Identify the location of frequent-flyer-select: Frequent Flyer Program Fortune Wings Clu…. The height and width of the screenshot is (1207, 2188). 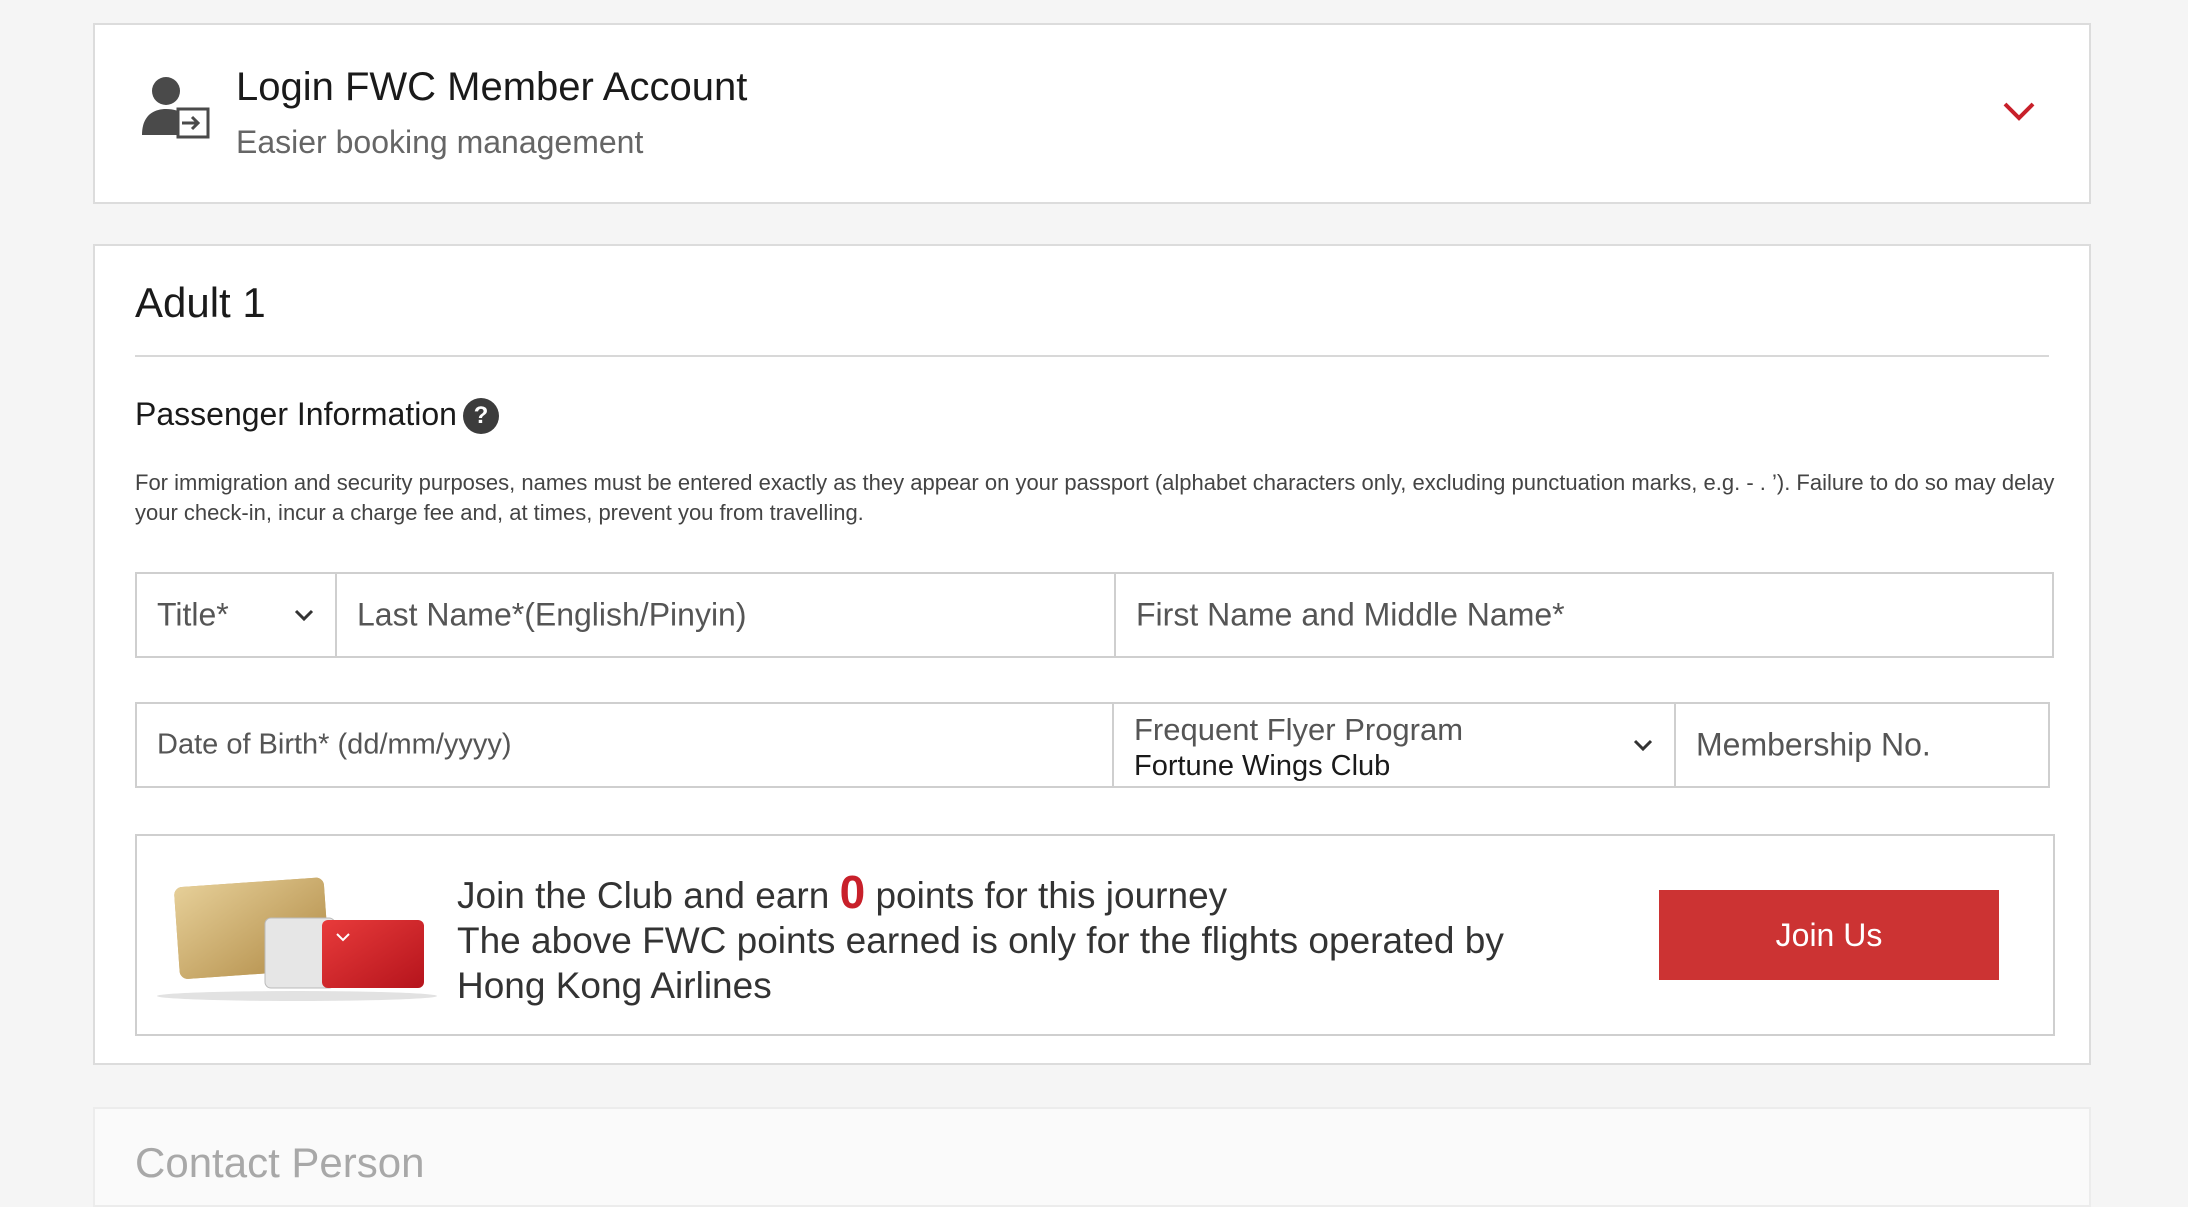
(1394, 745).